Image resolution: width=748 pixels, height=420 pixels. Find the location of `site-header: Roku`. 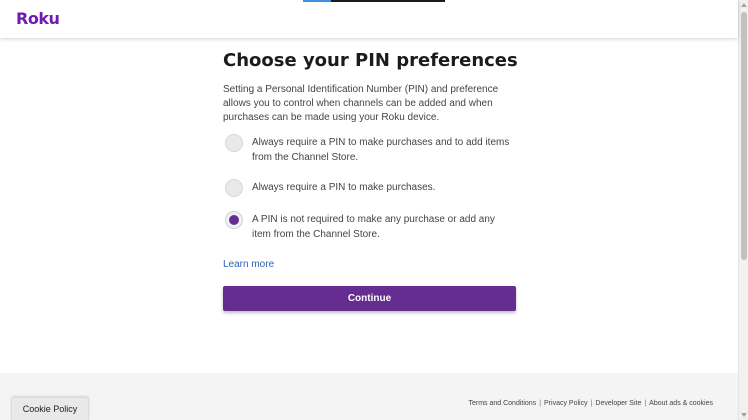

site-header: Roku is located at coordinates (369, 19).